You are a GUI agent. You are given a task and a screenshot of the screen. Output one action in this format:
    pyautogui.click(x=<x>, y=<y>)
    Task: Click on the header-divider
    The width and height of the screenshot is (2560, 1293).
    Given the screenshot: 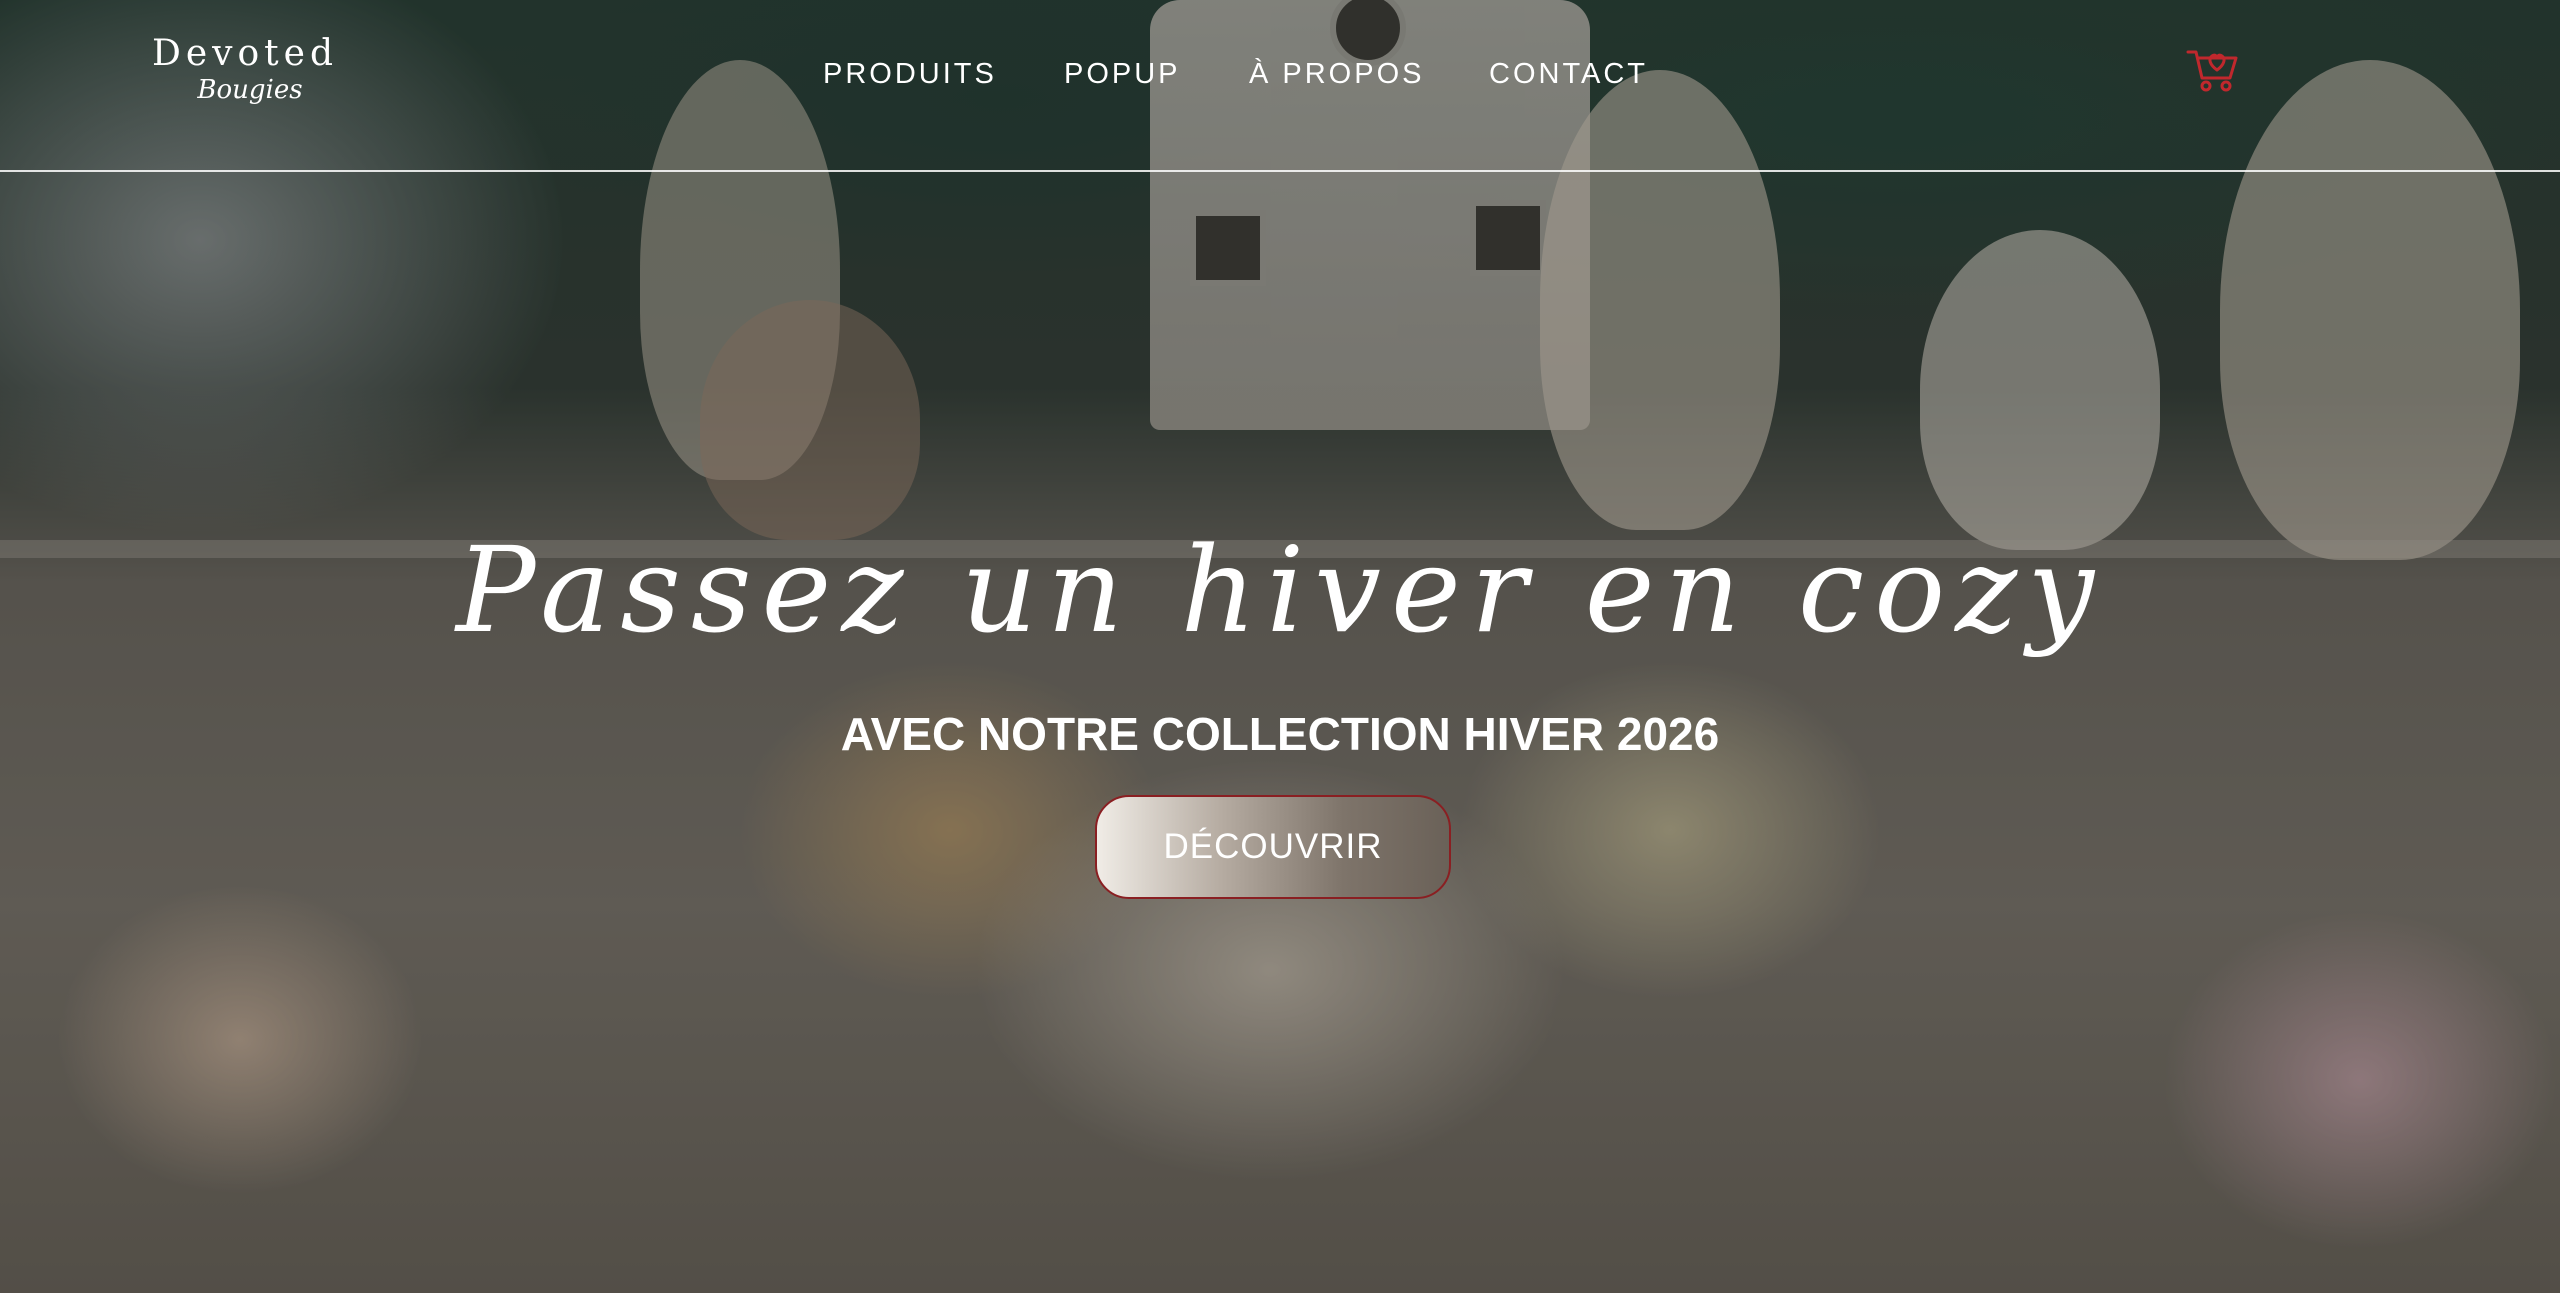 What is the action you would take?
    pyautogui.click(x=1280, y=171)
    